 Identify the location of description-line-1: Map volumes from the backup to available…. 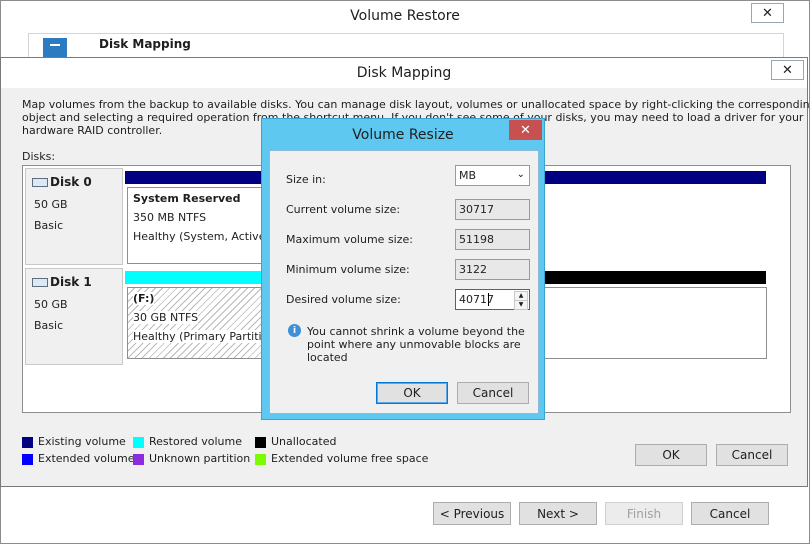
(416, 104).